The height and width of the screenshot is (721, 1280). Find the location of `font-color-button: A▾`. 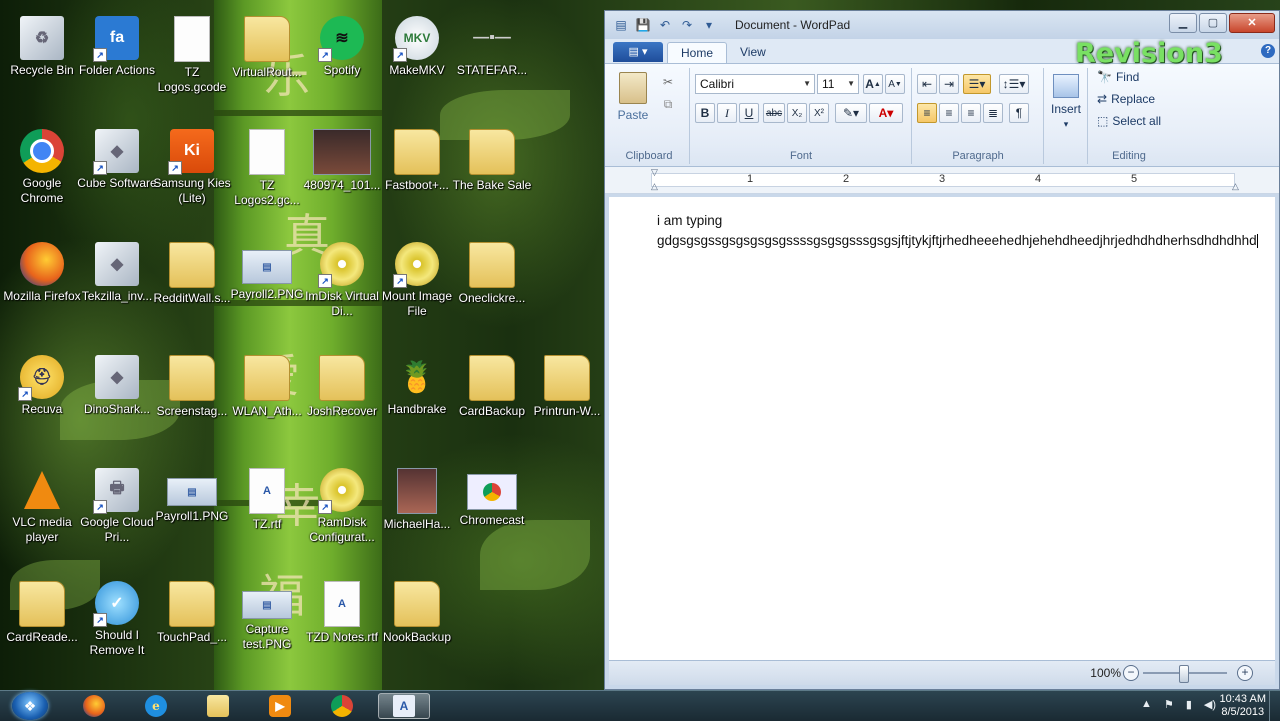

font-color-button: A▾ is located at coordinates (886, 113).